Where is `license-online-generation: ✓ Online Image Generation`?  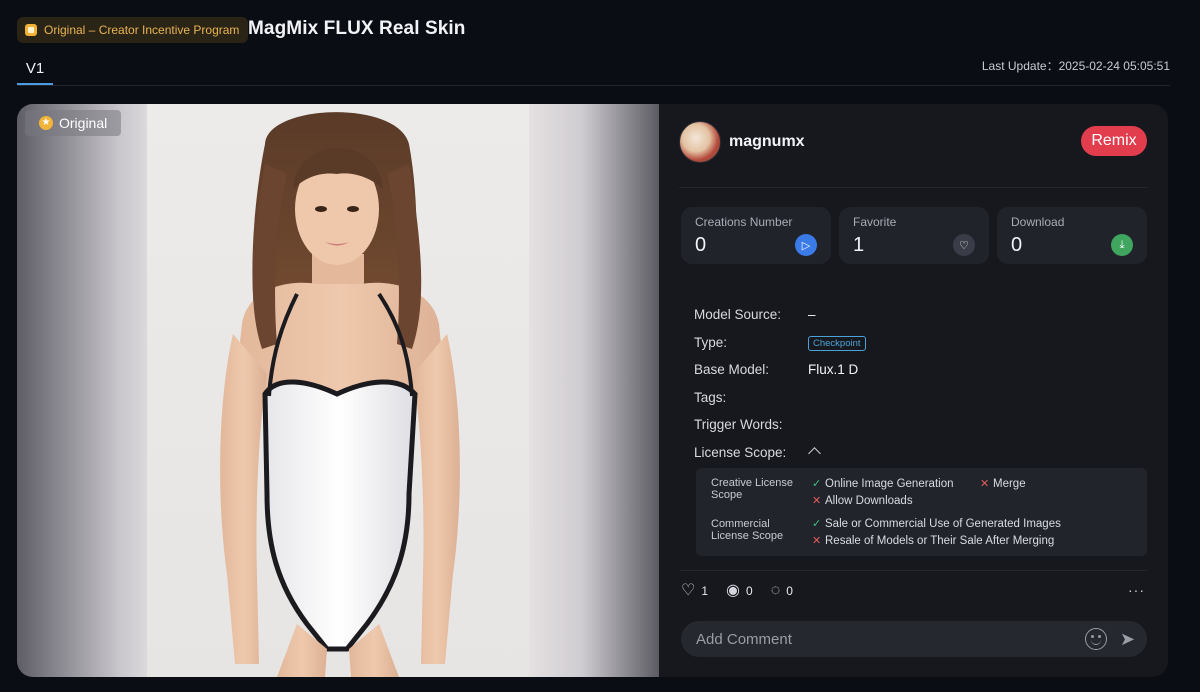
license-online-generation: ✓ Online Image Generation is located at coordinates (883, 484).